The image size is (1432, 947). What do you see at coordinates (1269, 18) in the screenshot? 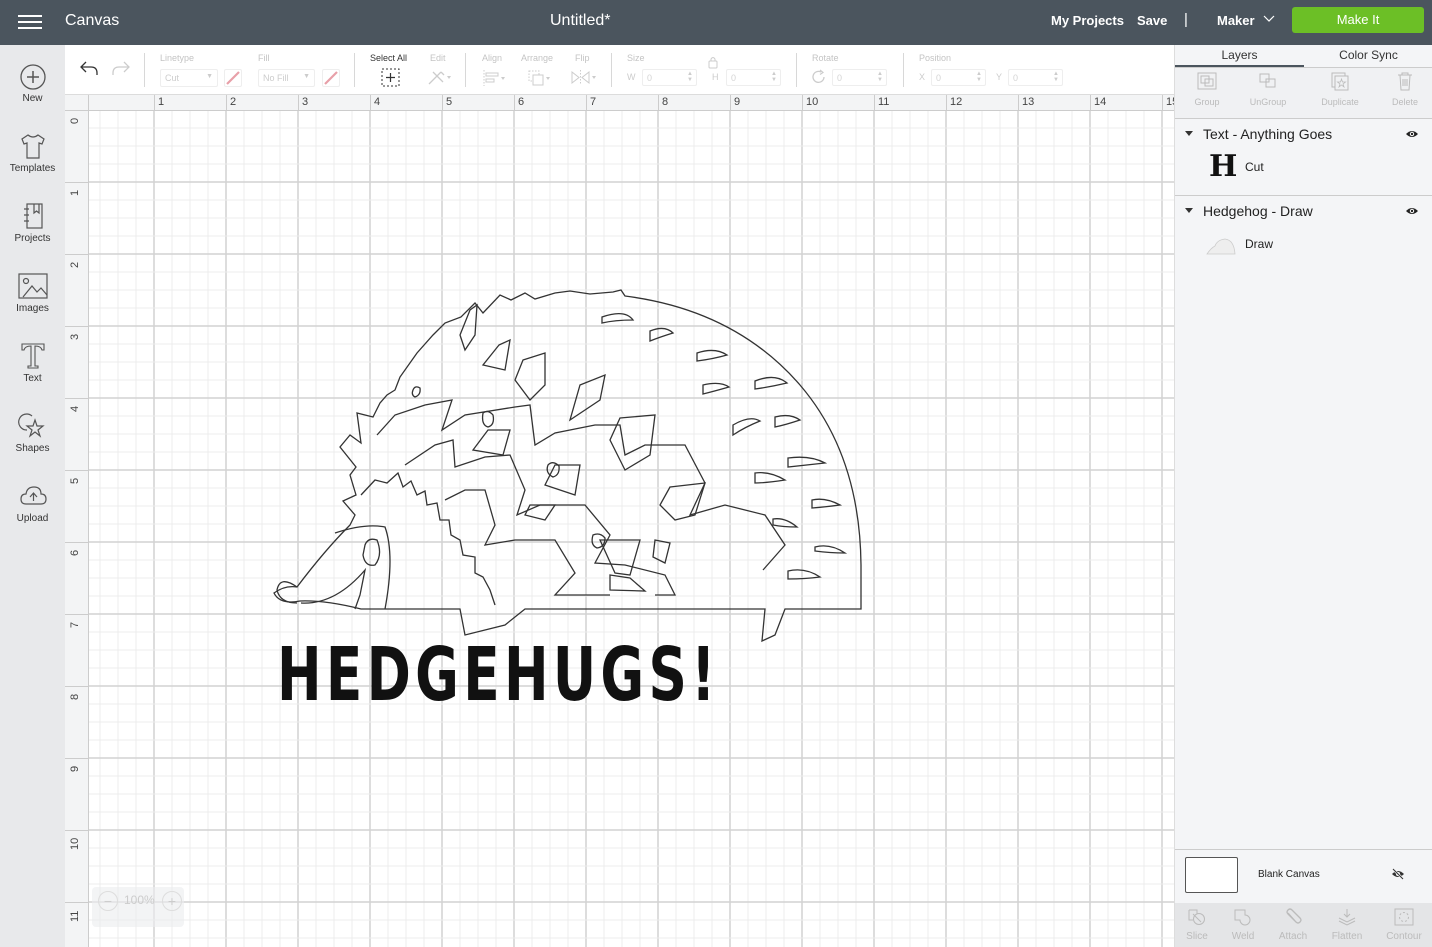
I see `chevron-down-icon` at bounding box center [1269, 18].